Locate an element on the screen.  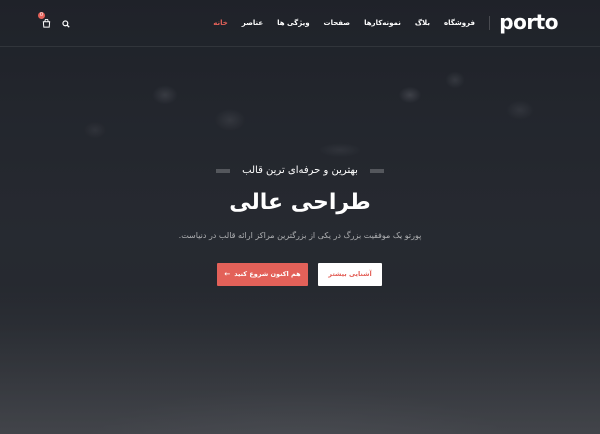
hero-subheading: بهترین و حرفه‌ای ترین قالب is located at coordinates (300, 170).